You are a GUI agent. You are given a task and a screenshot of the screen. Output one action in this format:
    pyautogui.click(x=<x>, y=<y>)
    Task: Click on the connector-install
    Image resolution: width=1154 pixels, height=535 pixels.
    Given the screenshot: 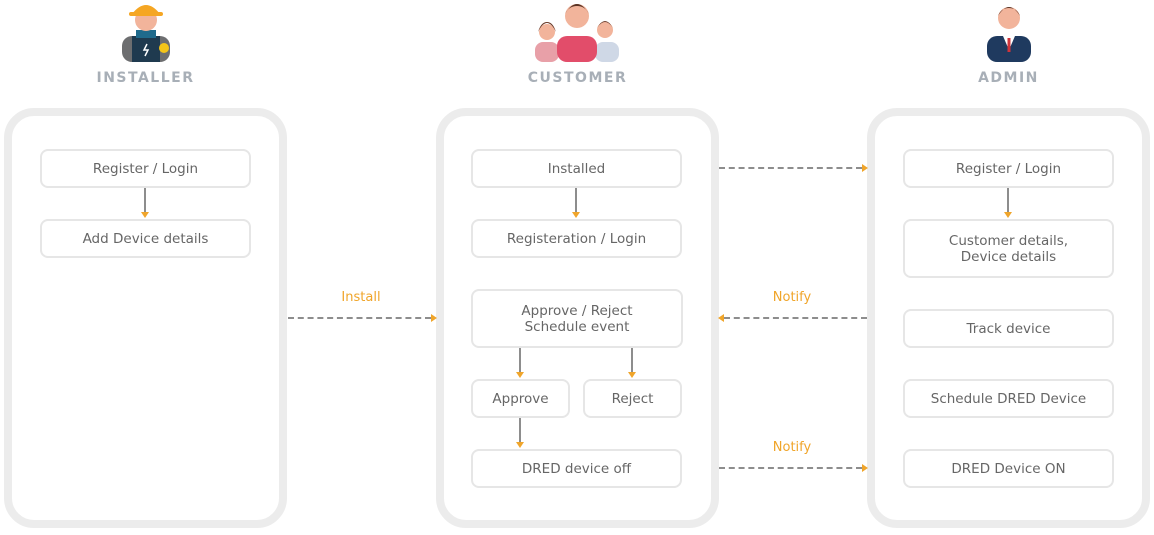 What is the action you would take?
    pyautogui.click(x=359, y=318)
    